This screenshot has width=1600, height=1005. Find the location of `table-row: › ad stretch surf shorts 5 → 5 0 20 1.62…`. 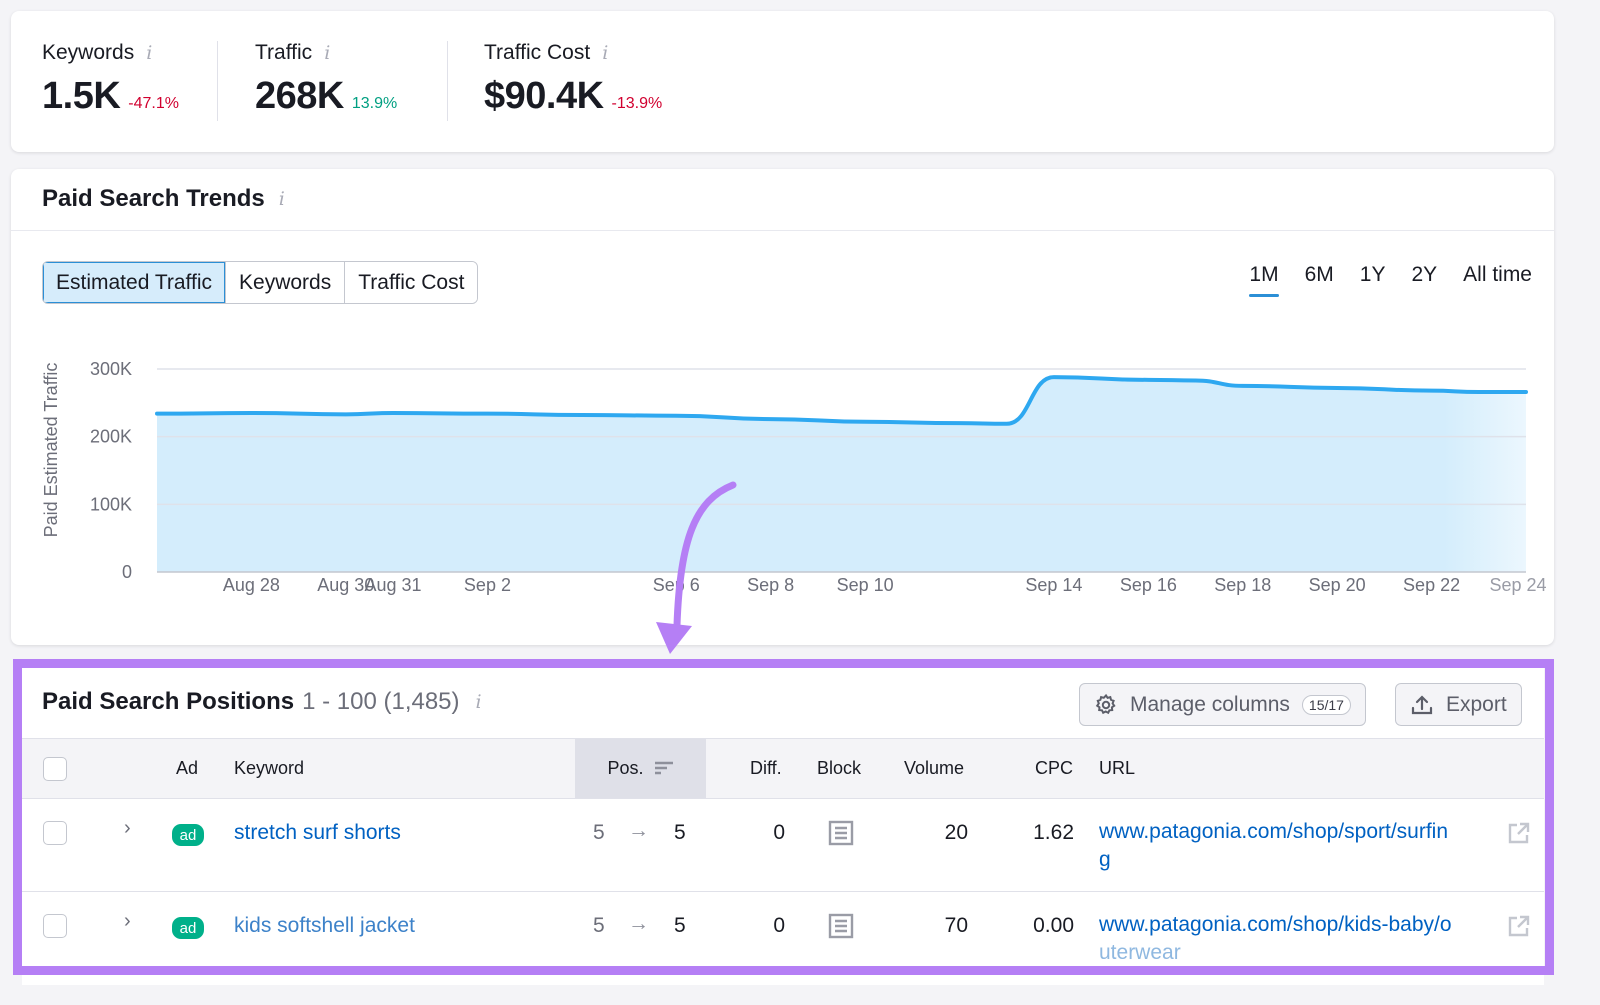

table-row: › ad stretch surf shorts 5 → 5 0 20 1.62… is located at coordinates (783, 845).